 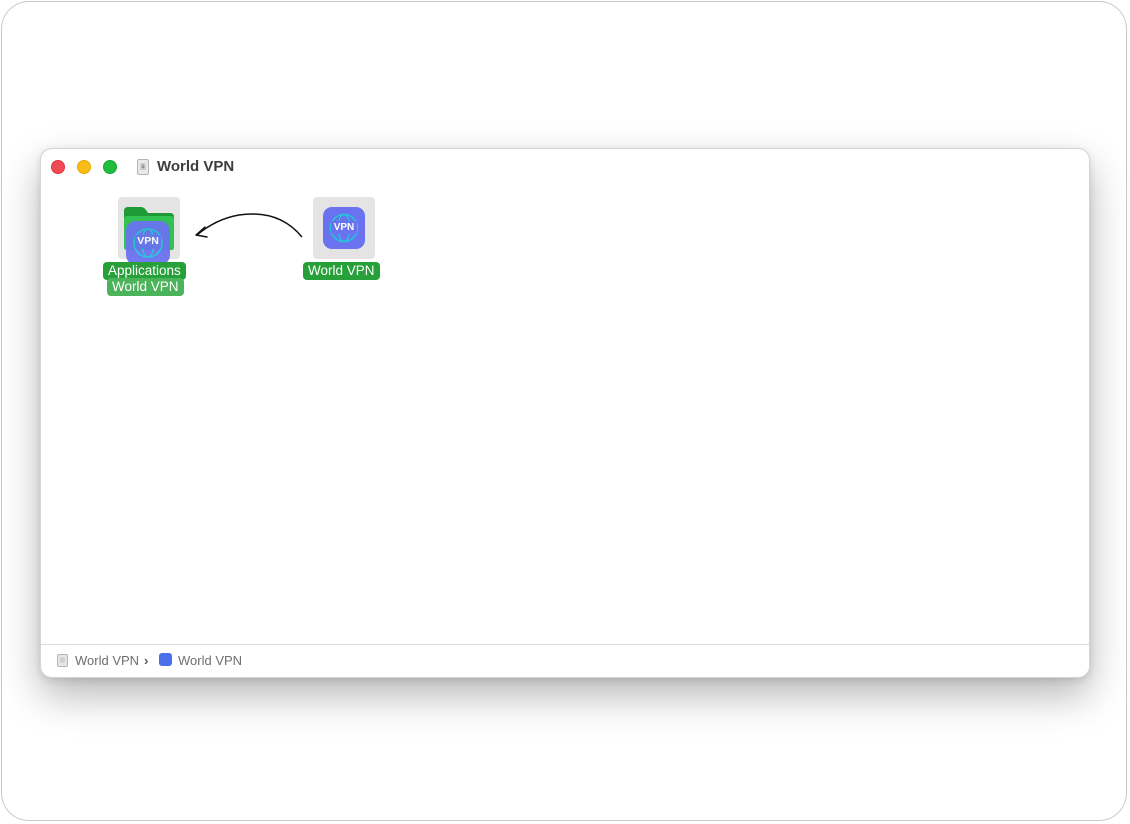 I want to click on applications-folder-item: VPN Applications World VPN, so click(x=148, y=247).